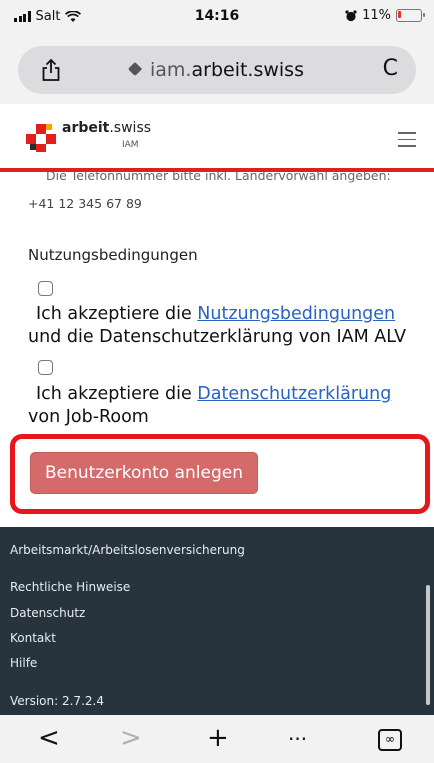 This screenshot has height=763, width=434. I want to click on accept-privacy-checkbox, so click(45, 367).